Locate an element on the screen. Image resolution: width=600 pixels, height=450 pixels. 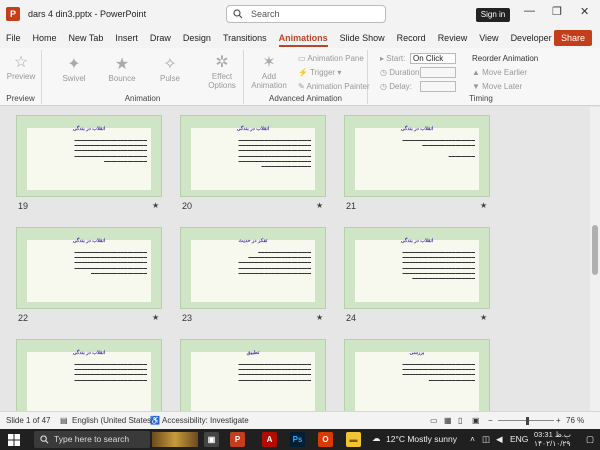
tab-home: Home is located at coordinates (45, 38).